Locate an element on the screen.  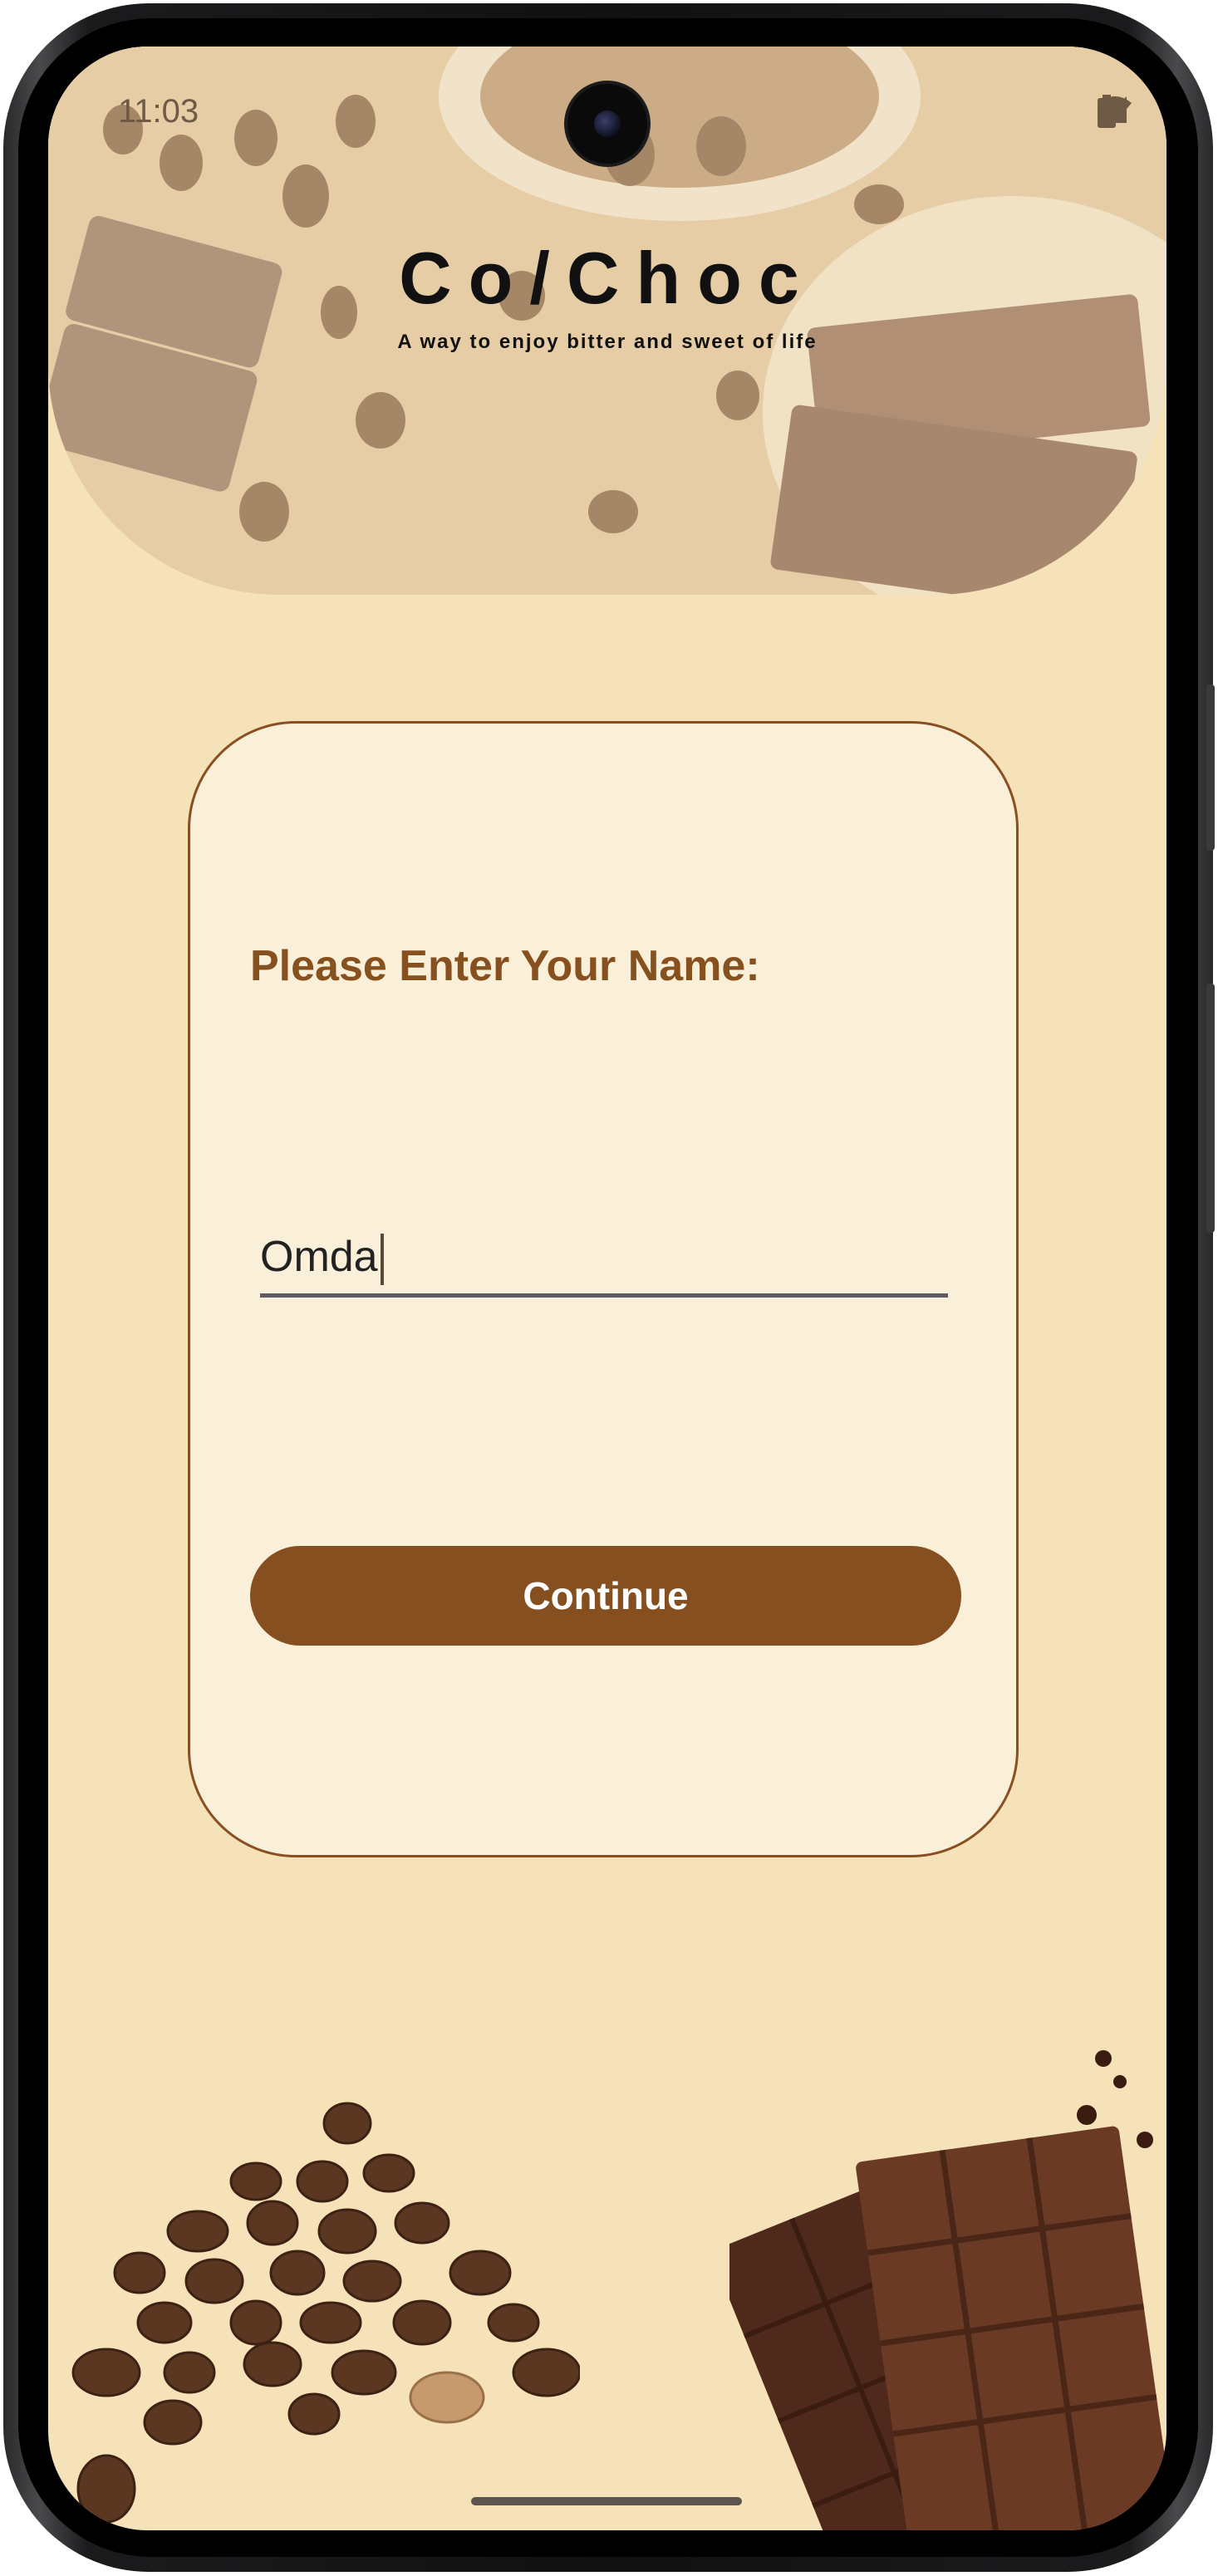
brand-title: Co/Choc is located at coordinates (607, 278).